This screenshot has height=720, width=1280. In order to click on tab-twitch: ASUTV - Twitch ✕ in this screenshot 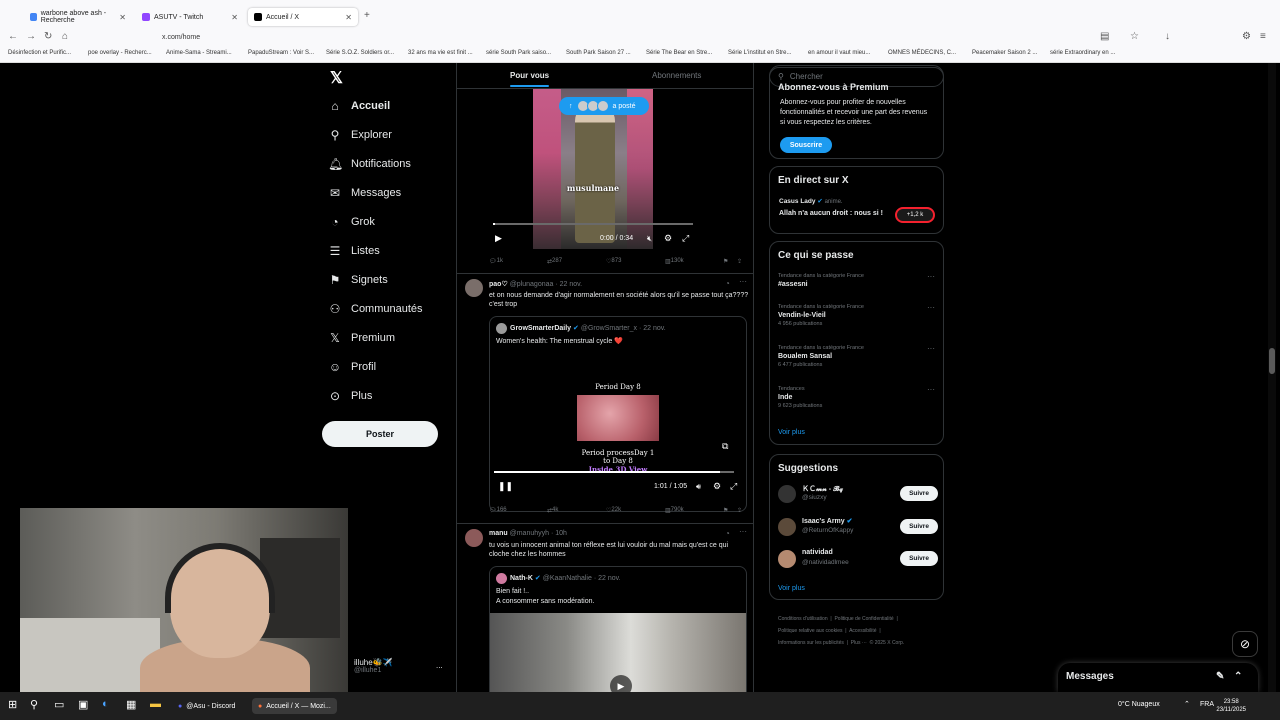, I will do `click(190, 17)`.